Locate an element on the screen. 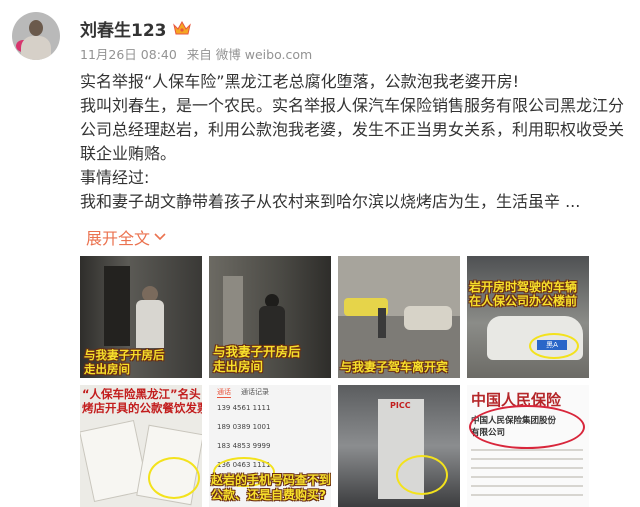 Image resolution: width=640 pixels, height=507 pixels. expand-full-text-button: 展开全文 is located at coordinates (126, 237).